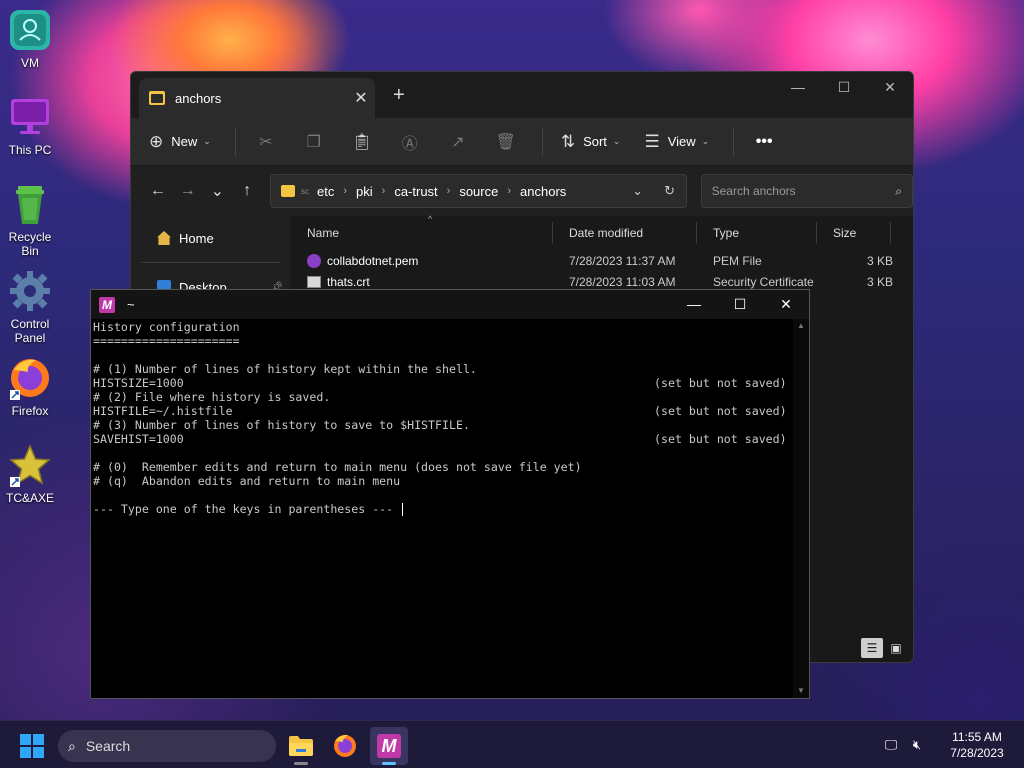 This screenshot has width=1024, height=768. Describe the element at coordinates (207, 141) in the screenshot. I see `chevron-down-icon: ⌄` at that location.